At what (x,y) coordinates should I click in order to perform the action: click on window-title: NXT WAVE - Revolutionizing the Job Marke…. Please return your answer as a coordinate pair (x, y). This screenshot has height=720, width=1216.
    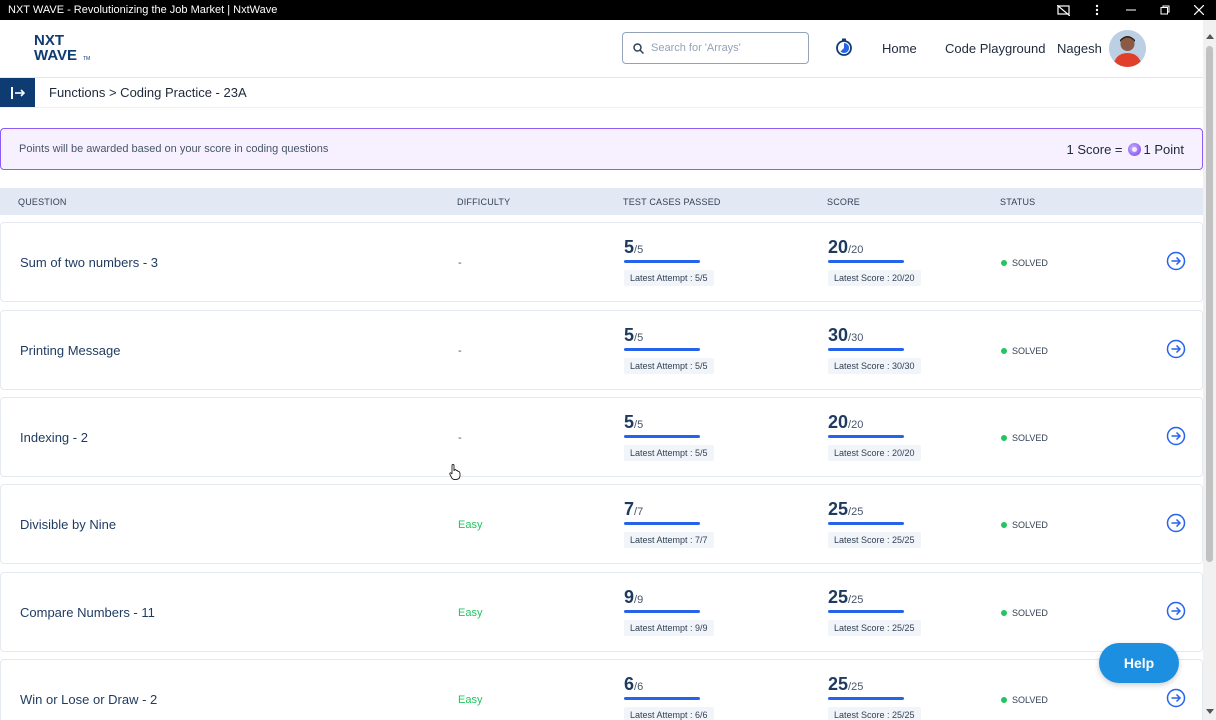
    Looking at the image, I should click on (143, 10).